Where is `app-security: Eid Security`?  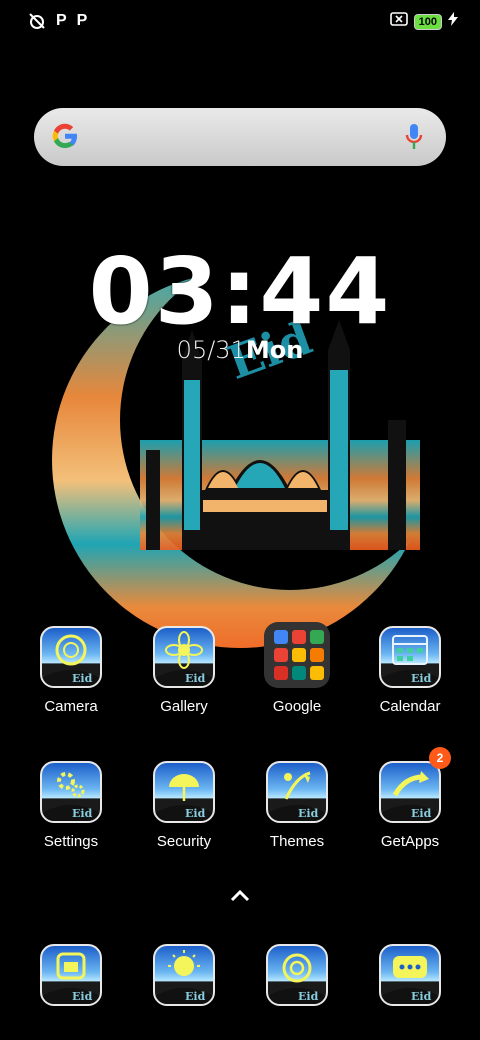
app-security: Eid Security is located at coordinates (184, 805).